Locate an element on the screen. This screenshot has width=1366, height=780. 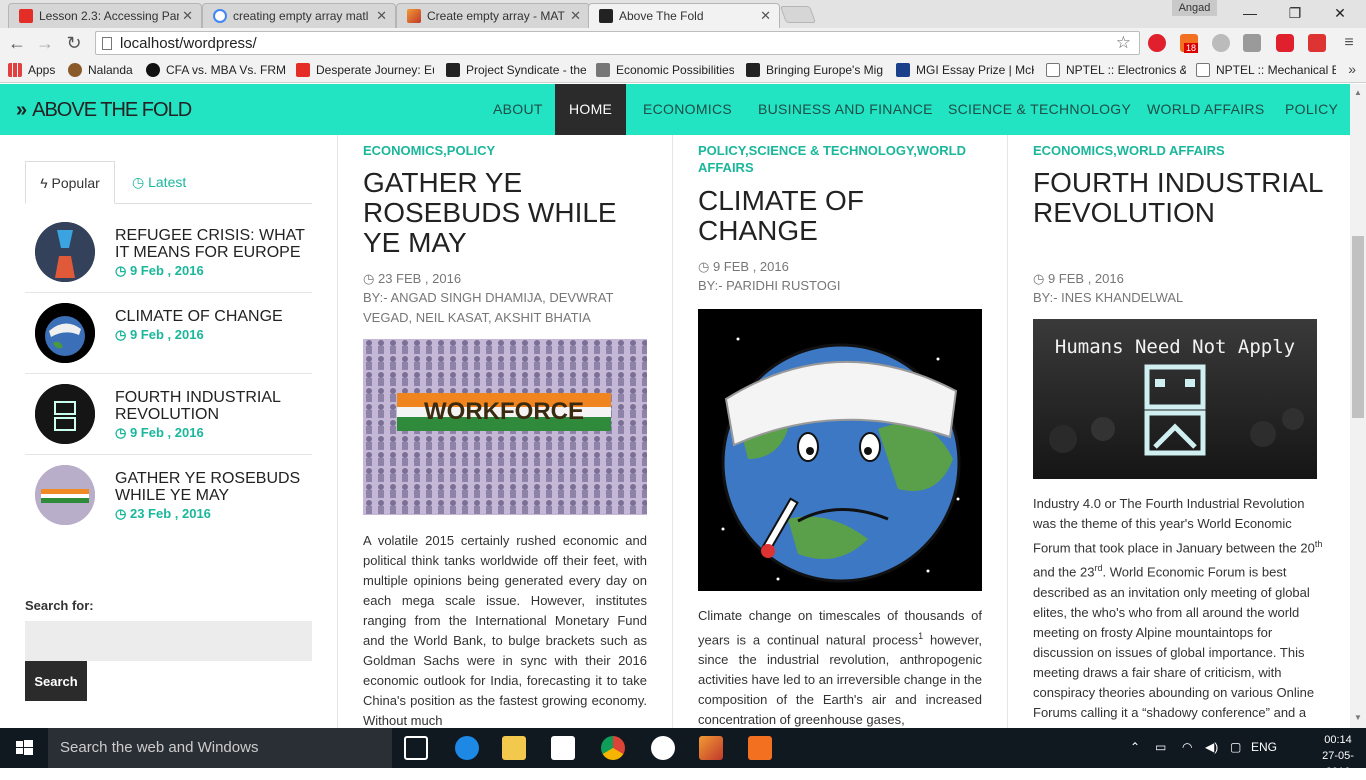
store-icon is located at coordinates (563, 748).